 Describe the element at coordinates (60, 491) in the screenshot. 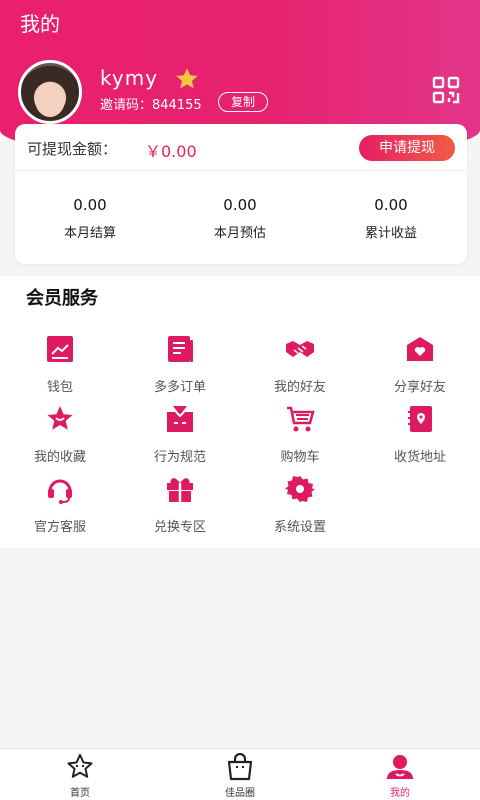

I see `headset-icon` at that location.